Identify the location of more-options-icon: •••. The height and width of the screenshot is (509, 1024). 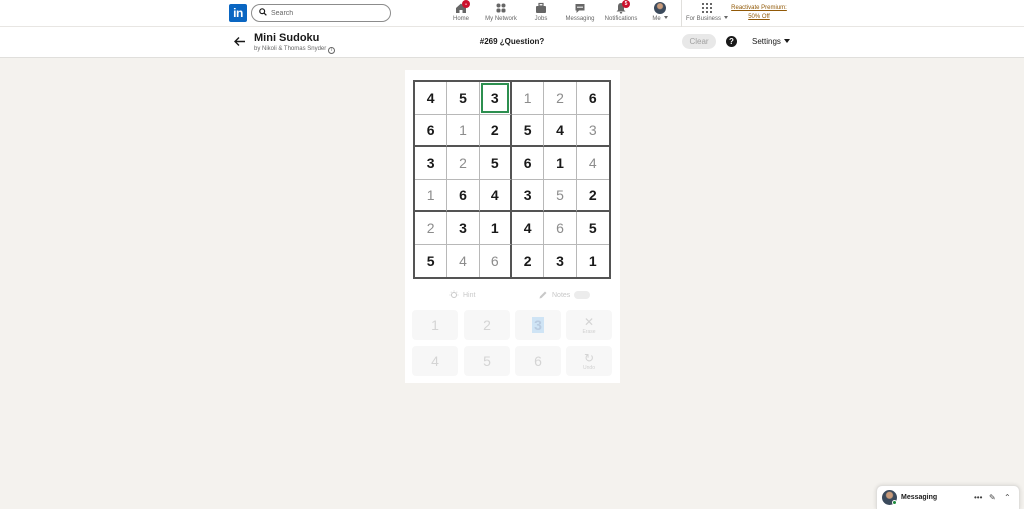
(978, 497).